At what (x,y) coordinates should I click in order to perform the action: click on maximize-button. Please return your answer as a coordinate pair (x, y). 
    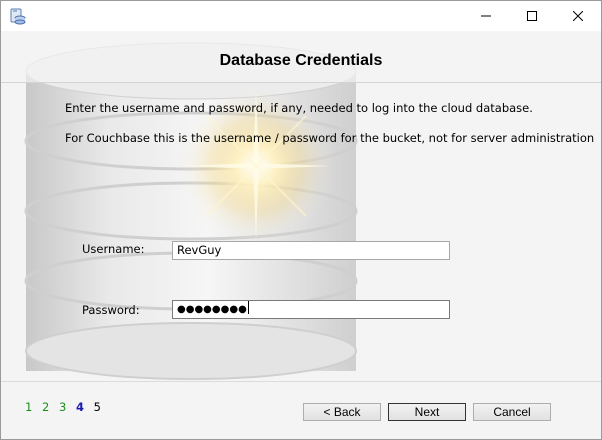
    Looking at the image, I should click on (532, 16).